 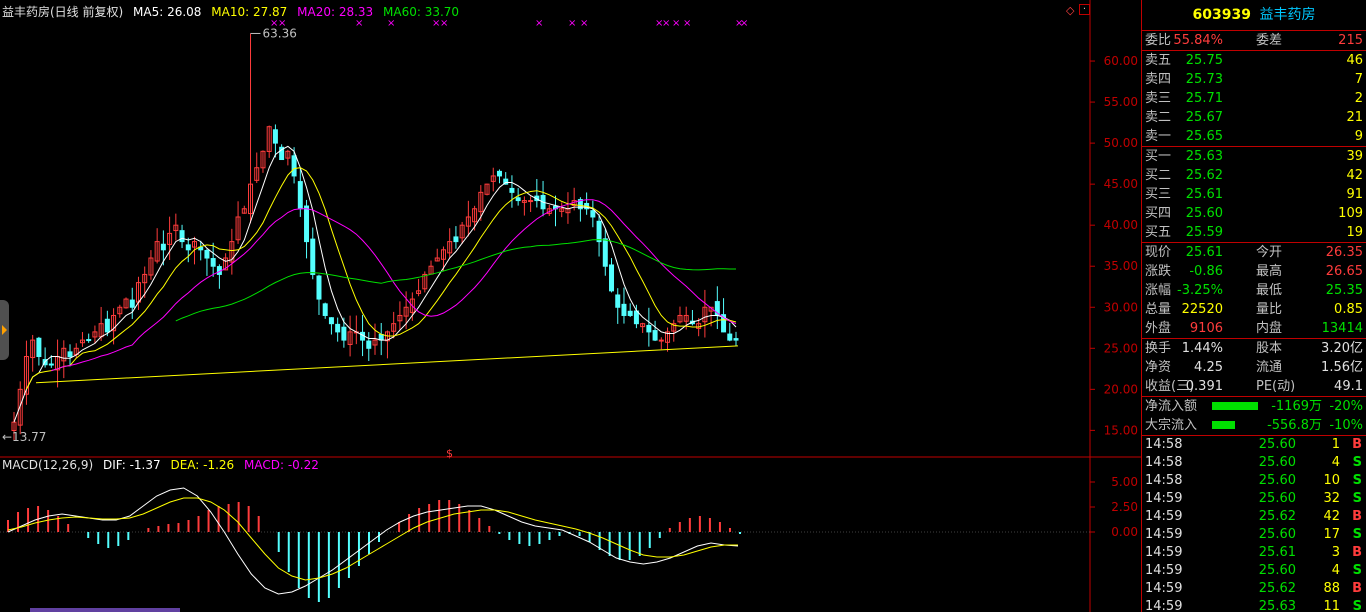 I want to click on weibi-label: 委比, so click(x=1158, y=40).